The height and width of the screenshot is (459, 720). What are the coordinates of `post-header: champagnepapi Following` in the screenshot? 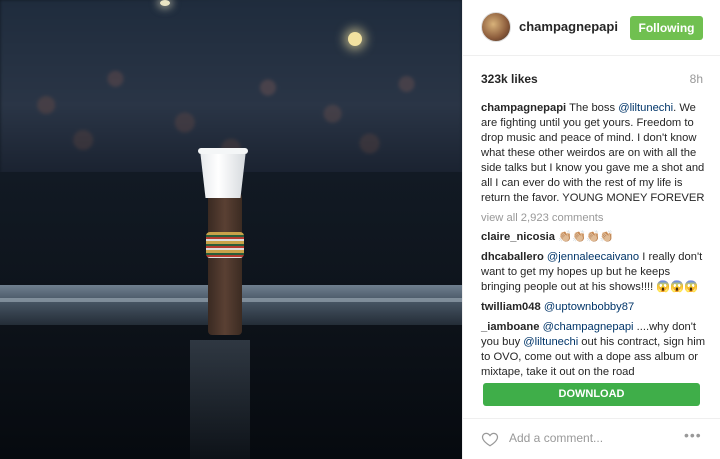 It's located at (591, 28).